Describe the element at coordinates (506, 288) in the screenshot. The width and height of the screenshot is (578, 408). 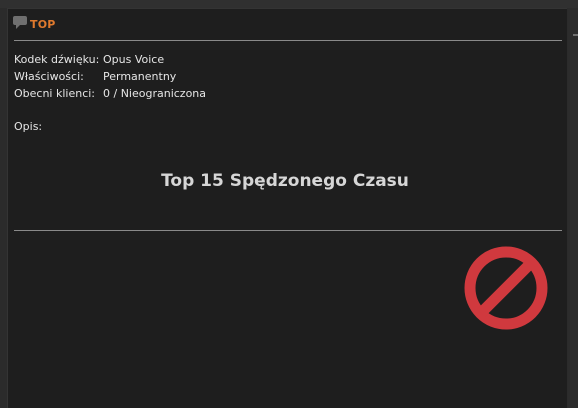
I see `no-entry-icon` at that location.